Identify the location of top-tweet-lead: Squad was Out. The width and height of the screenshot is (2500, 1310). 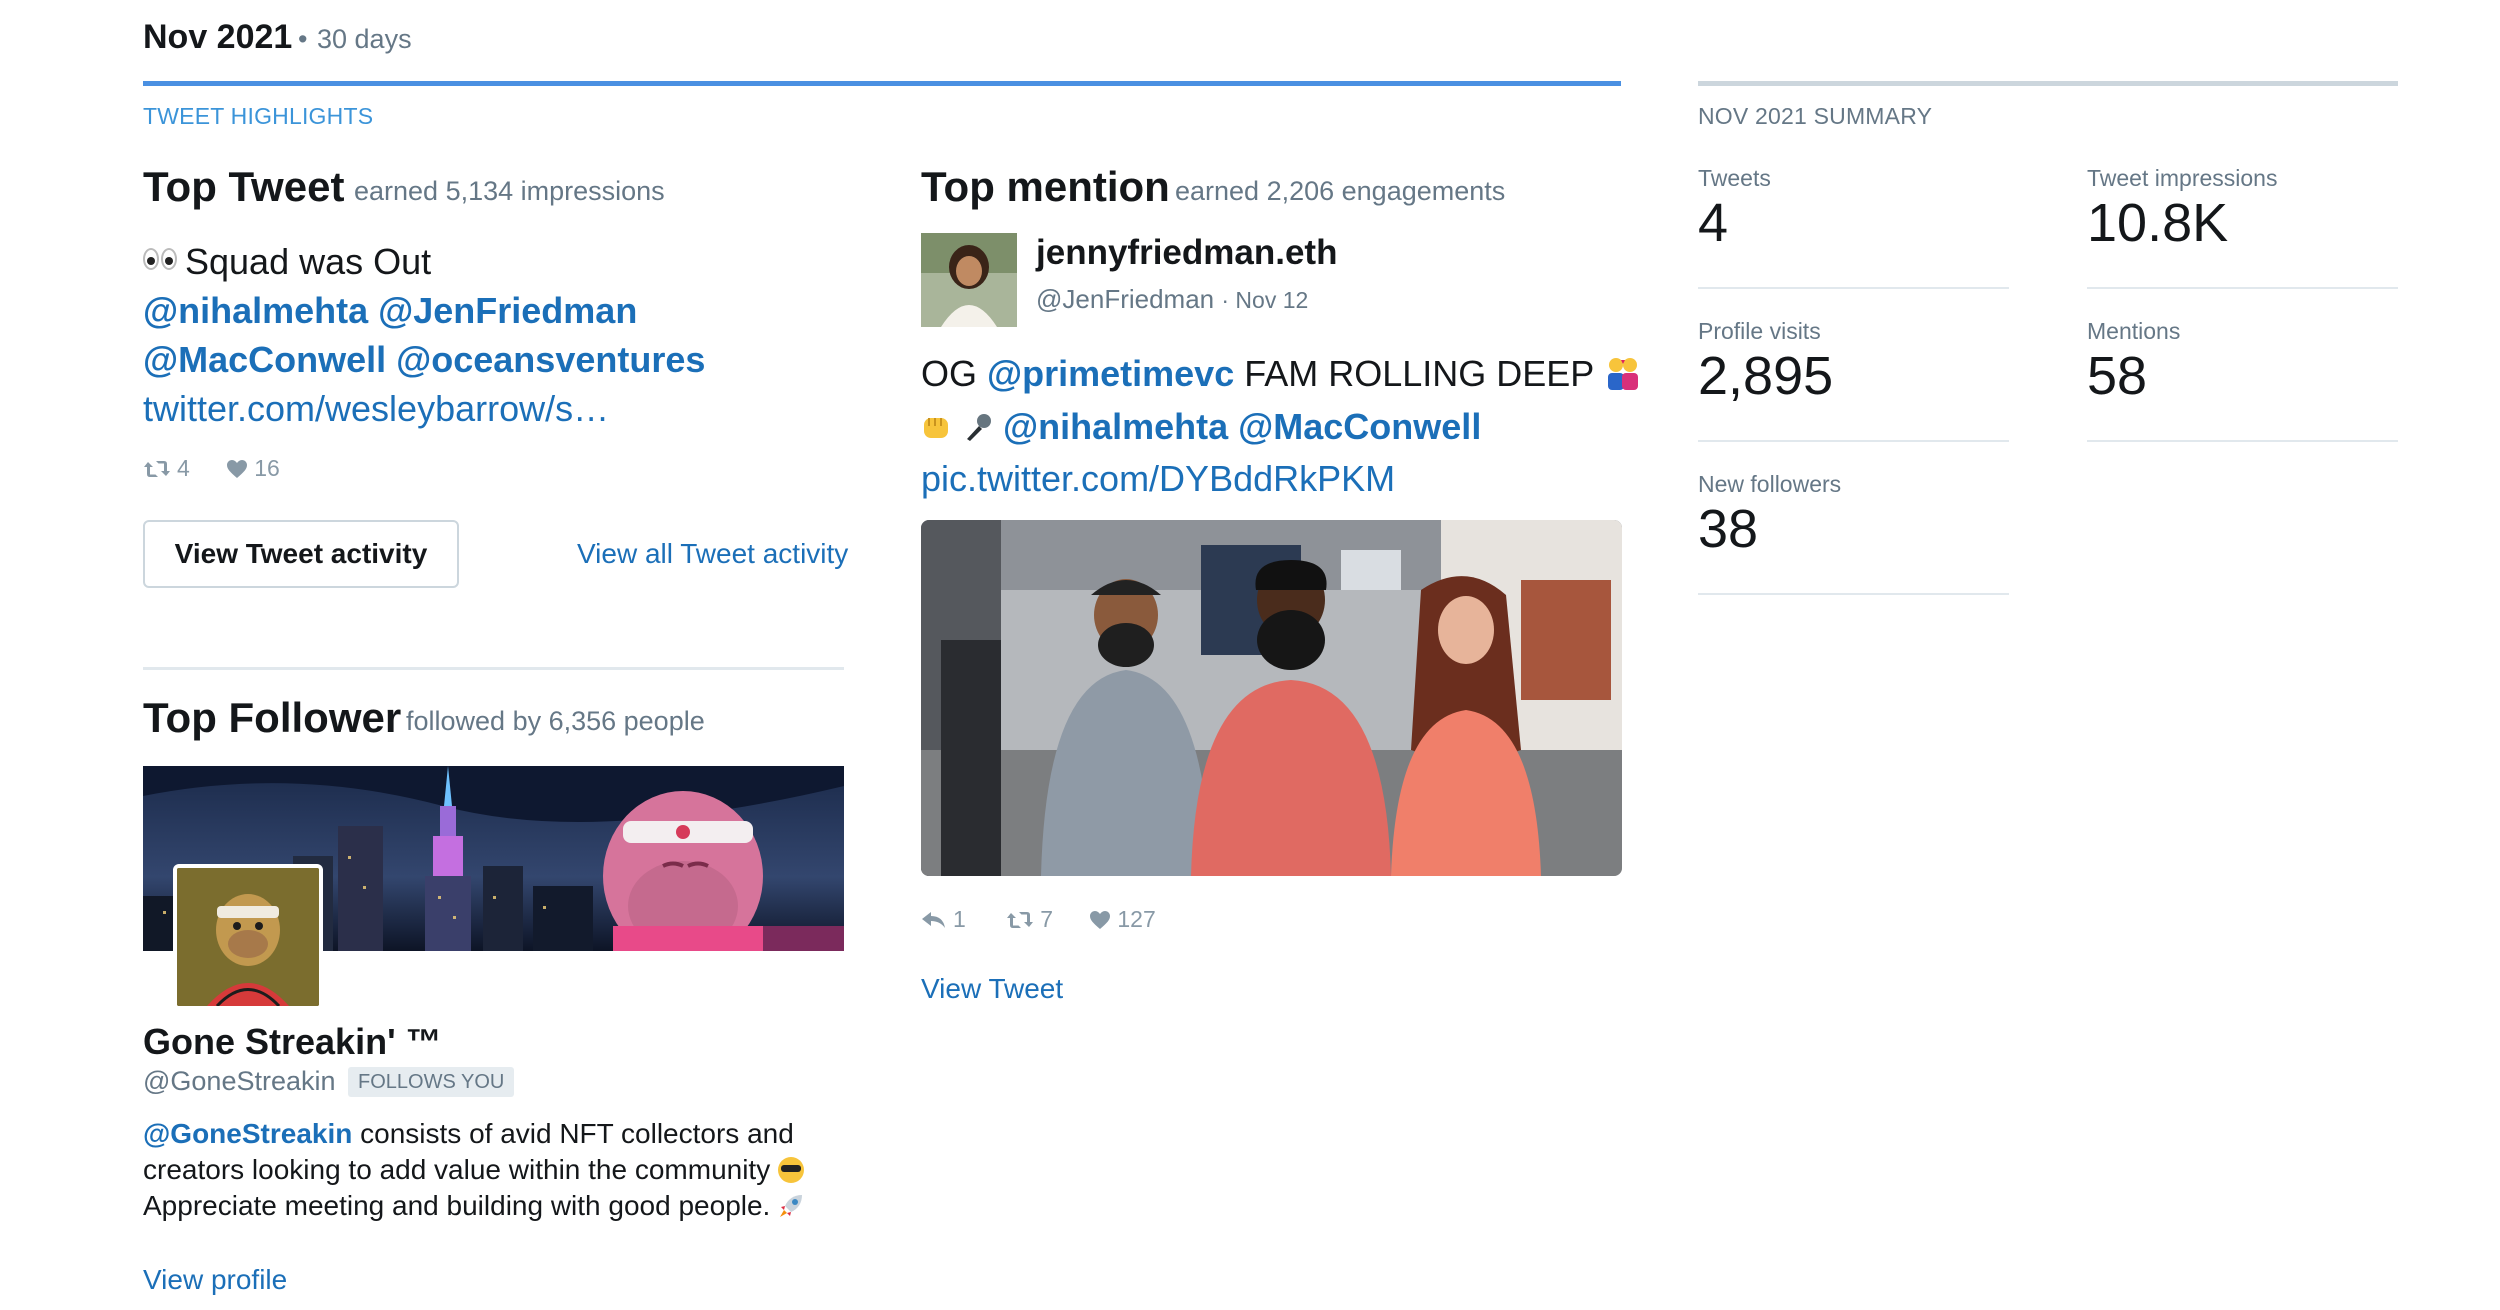
(308, 261).